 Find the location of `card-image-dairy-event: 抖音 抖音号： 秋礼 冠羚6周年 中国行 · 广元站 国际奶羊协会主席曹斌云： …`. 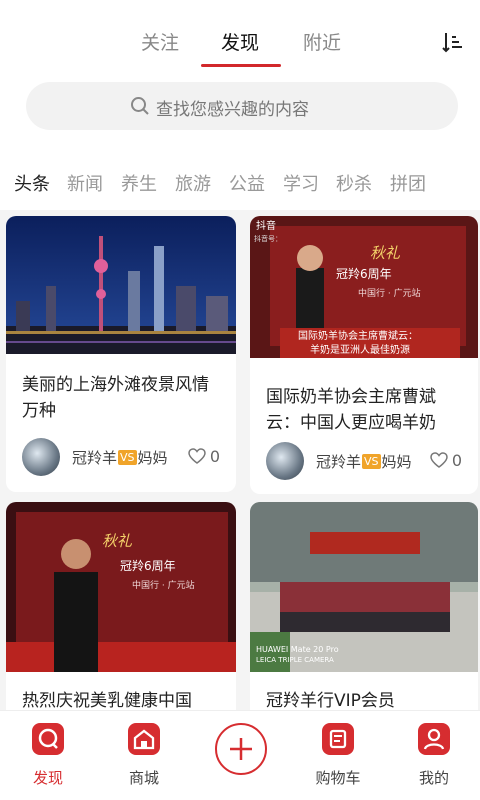

card-image-dairy-event: 抖音 抖音号： 秋礼 冠羚6周年 中国行 · 广元站 国际奶羊协会主席曹斌云： … is located at coordinates (364, 287).